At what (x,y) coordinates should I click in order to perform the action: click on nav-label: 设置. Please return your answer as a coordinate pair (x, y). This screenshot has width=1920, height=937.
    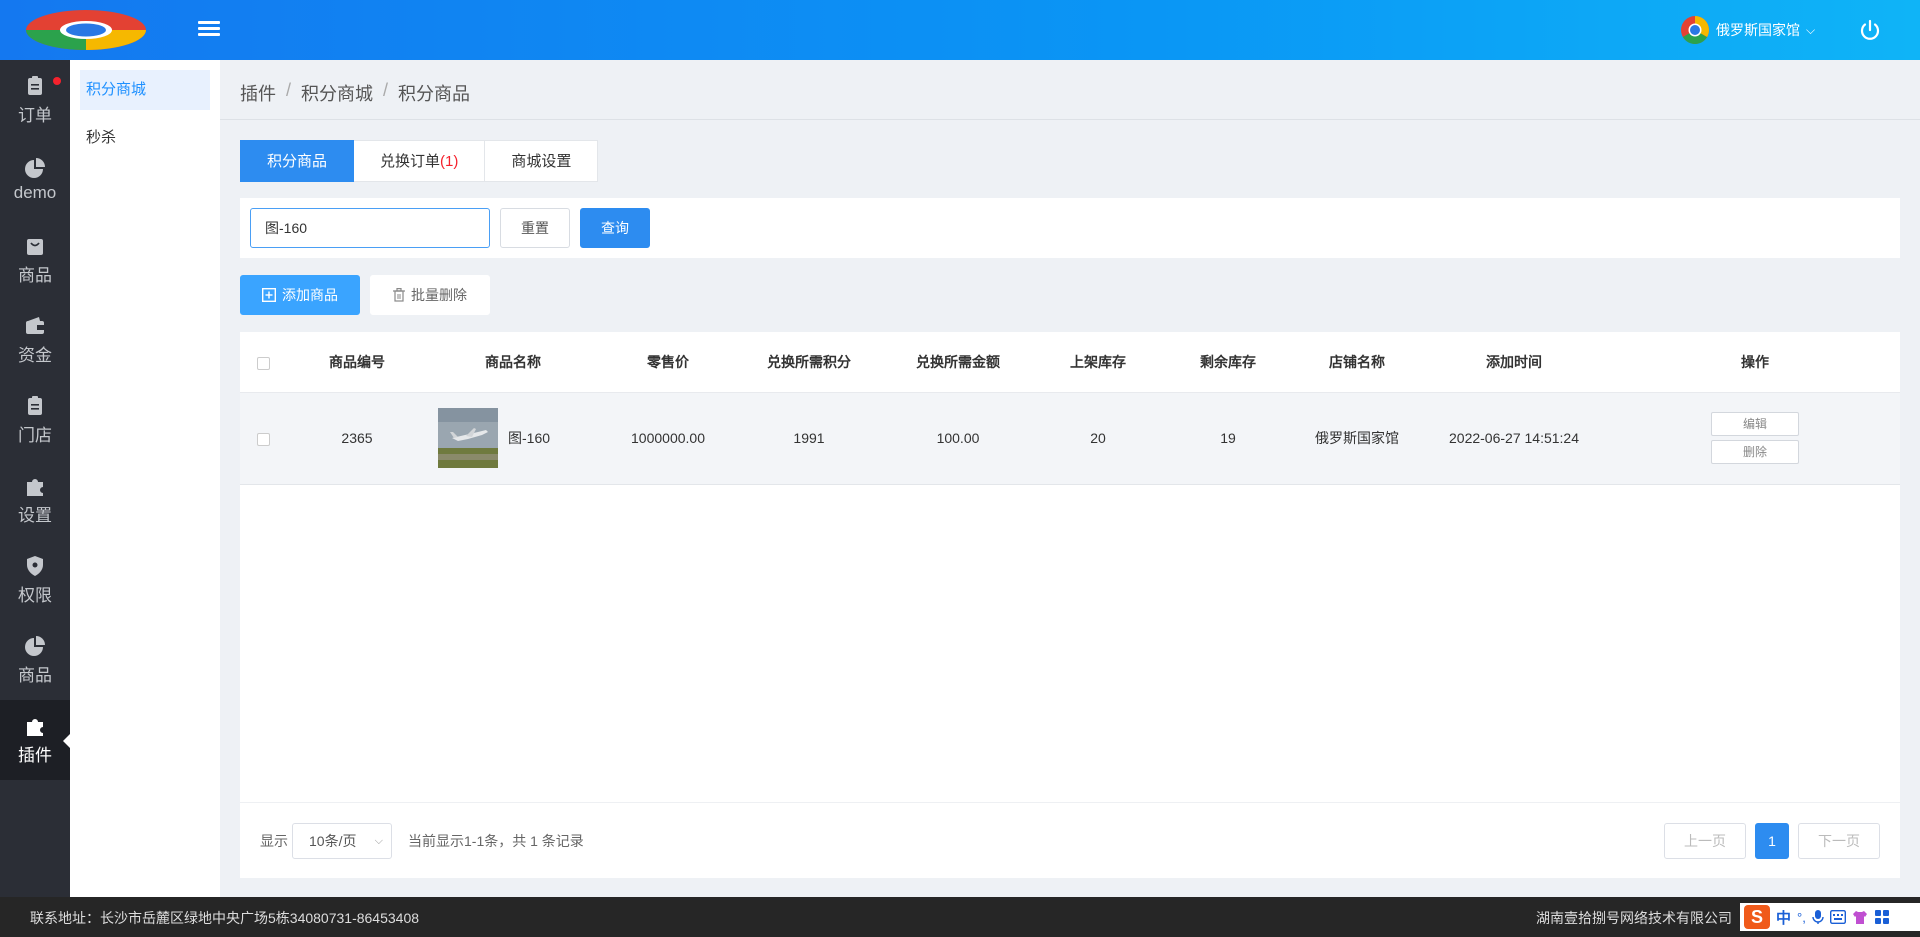
    Looking at the image, I should click on (35, 515).